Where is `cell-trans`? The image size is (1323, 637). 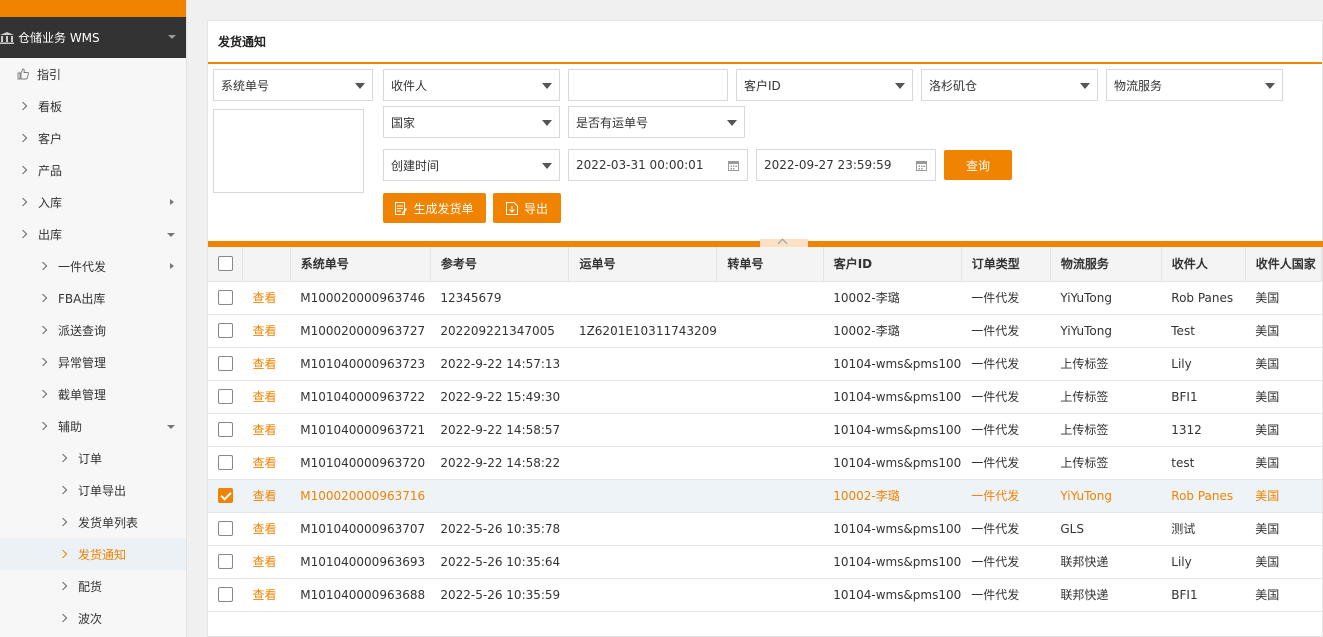 cell-trans is located at coordinates (770, 562).